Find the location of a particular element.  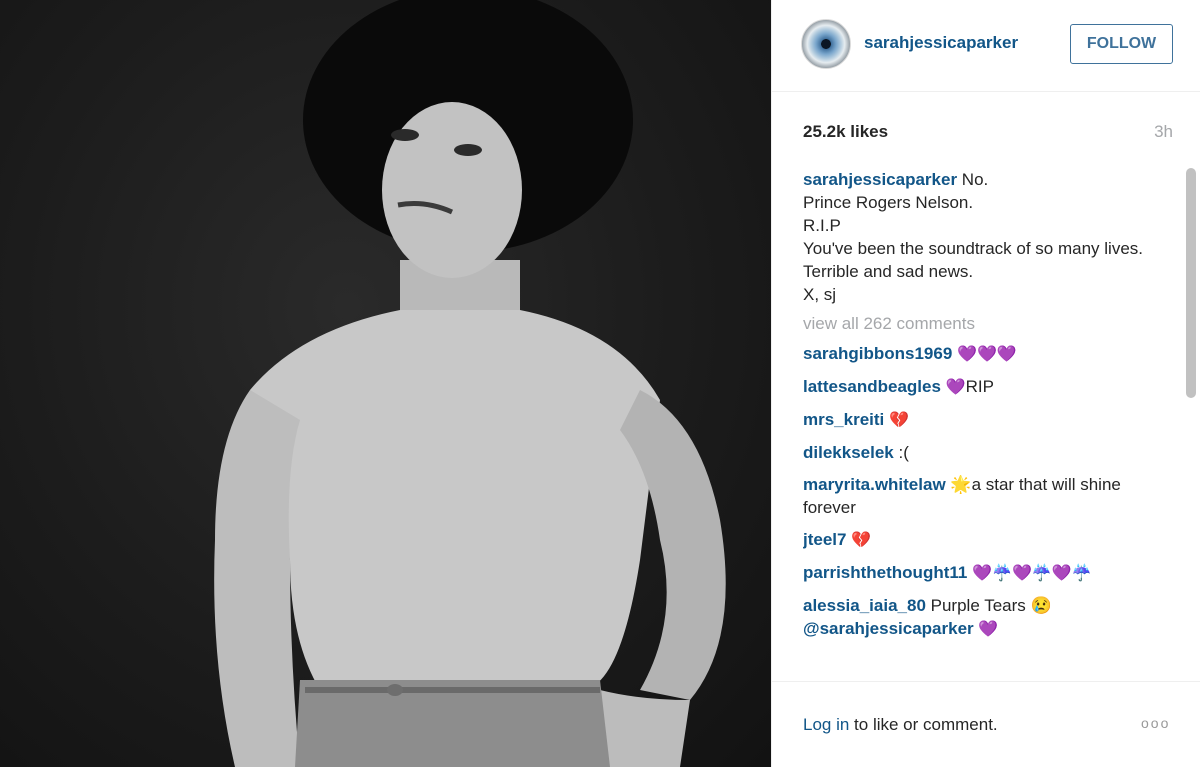

login-link: Log in is located at coordinates (826, 724).